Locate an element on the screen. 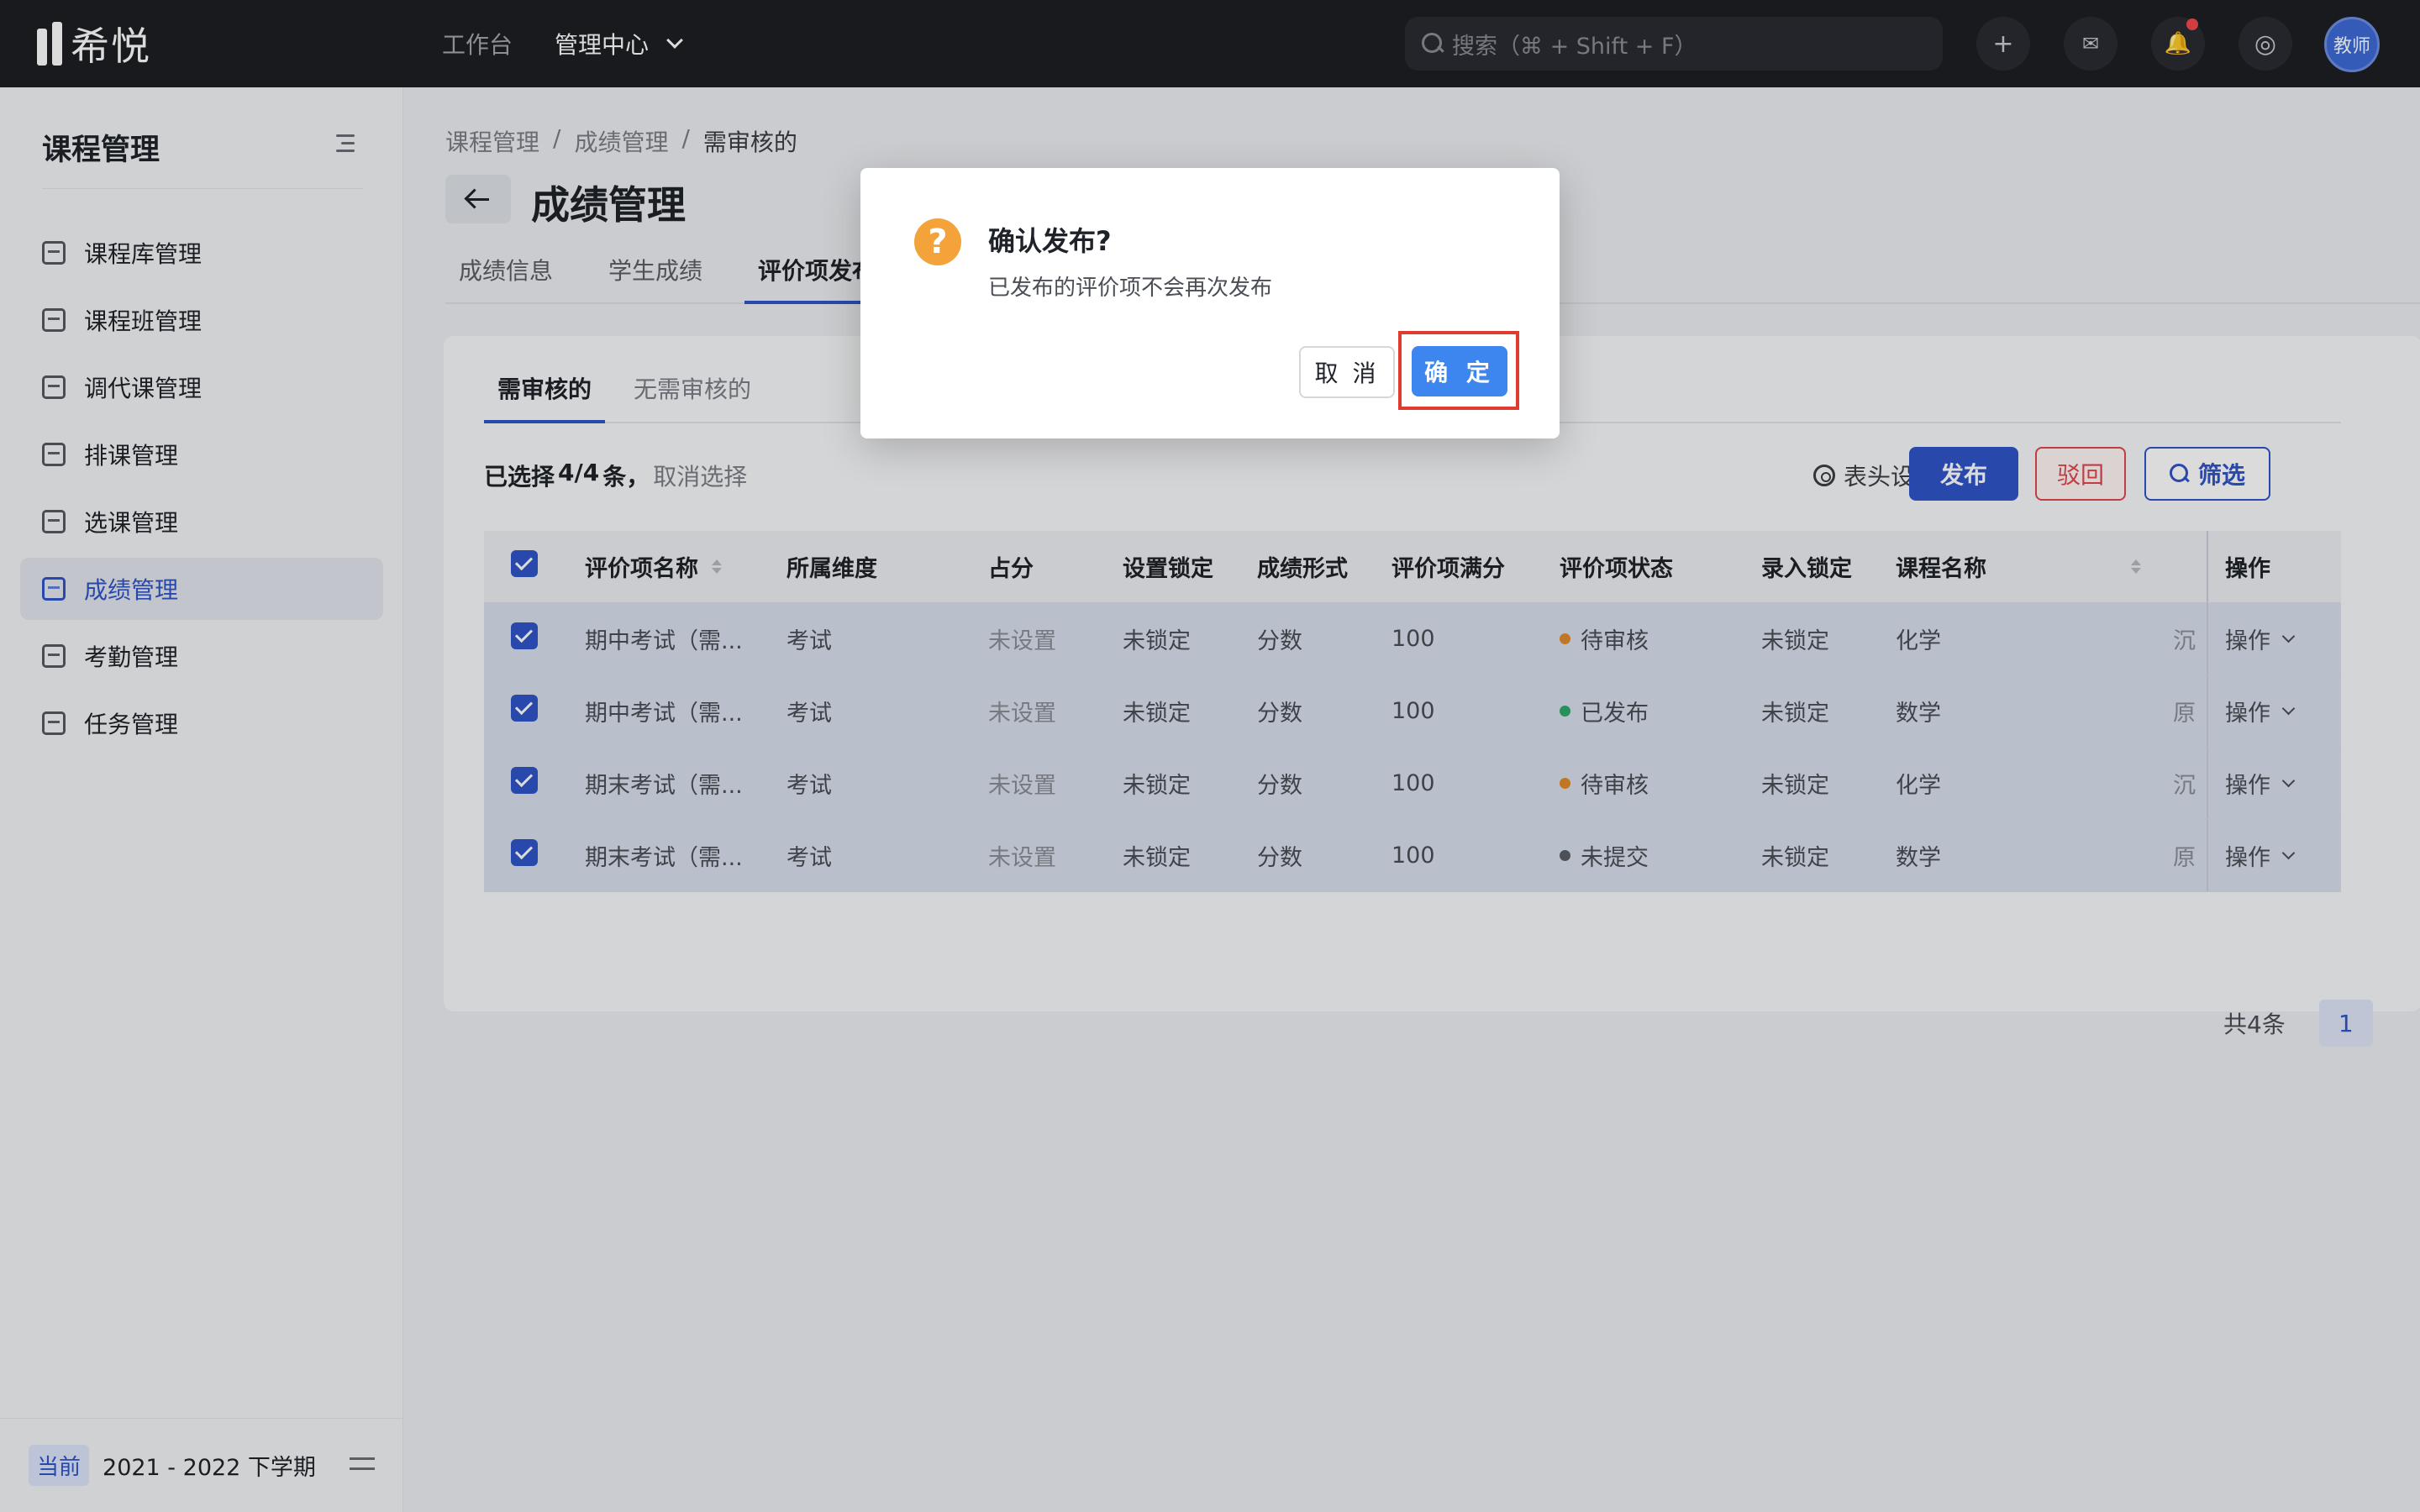 This screenshot has width=2420, height=1512. dialog-title: 确认发布? is located at coordinates (1050, 241).